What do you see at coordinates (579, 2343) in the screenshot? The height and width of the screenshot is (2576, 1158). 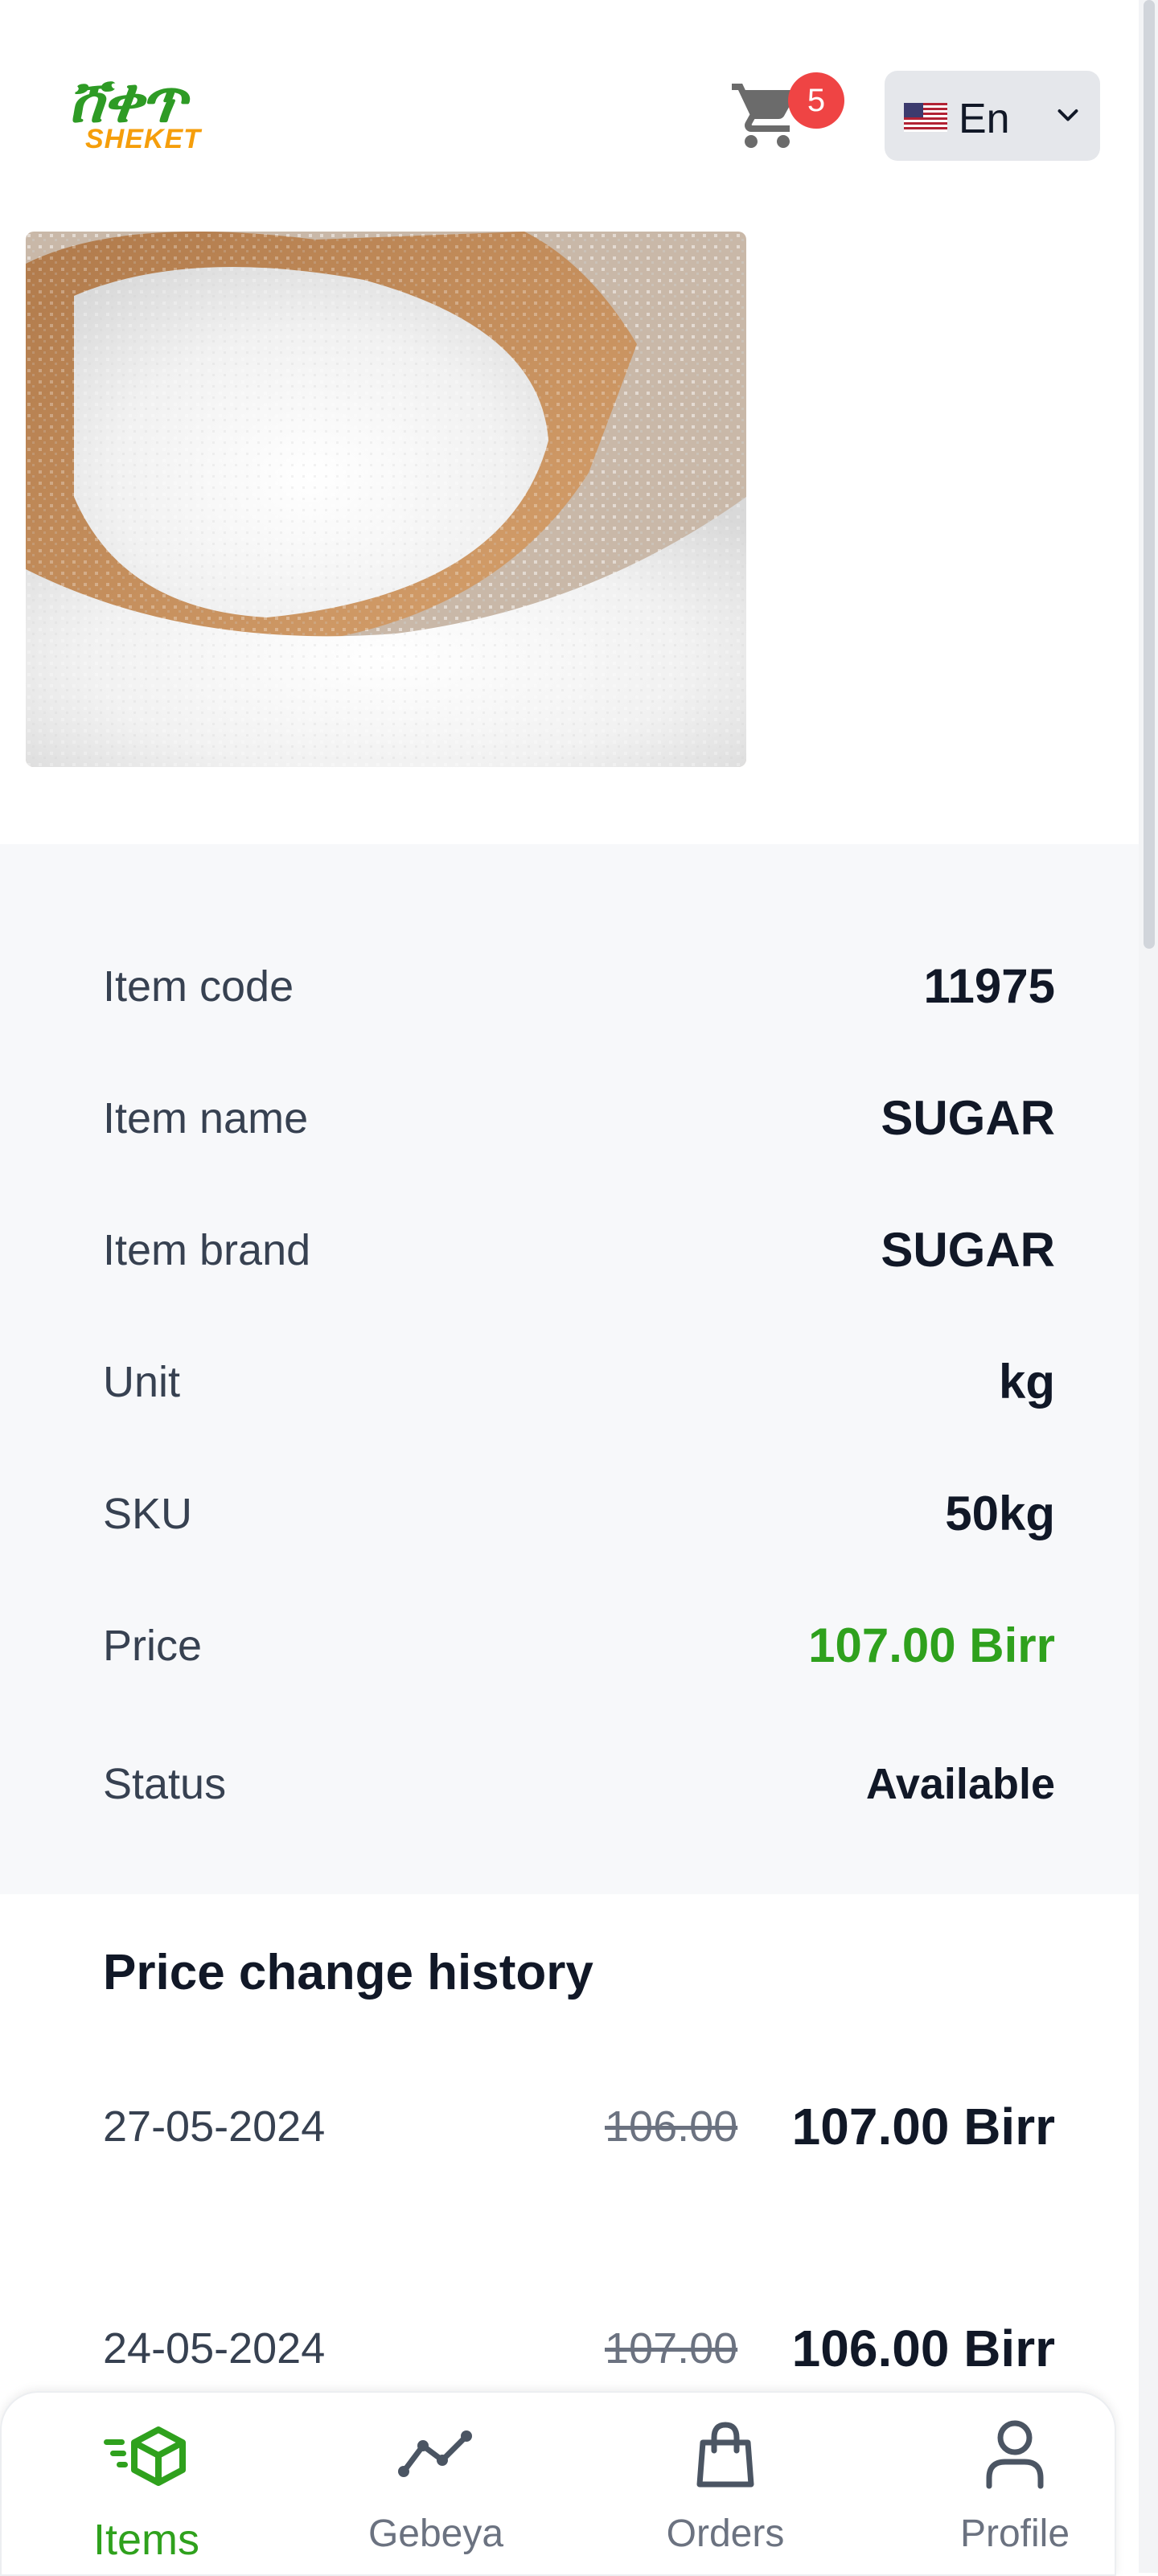 I see `price-history-row: 24-05-2024 107.00 106.00 Birr` at bounding box center [579, 2343].